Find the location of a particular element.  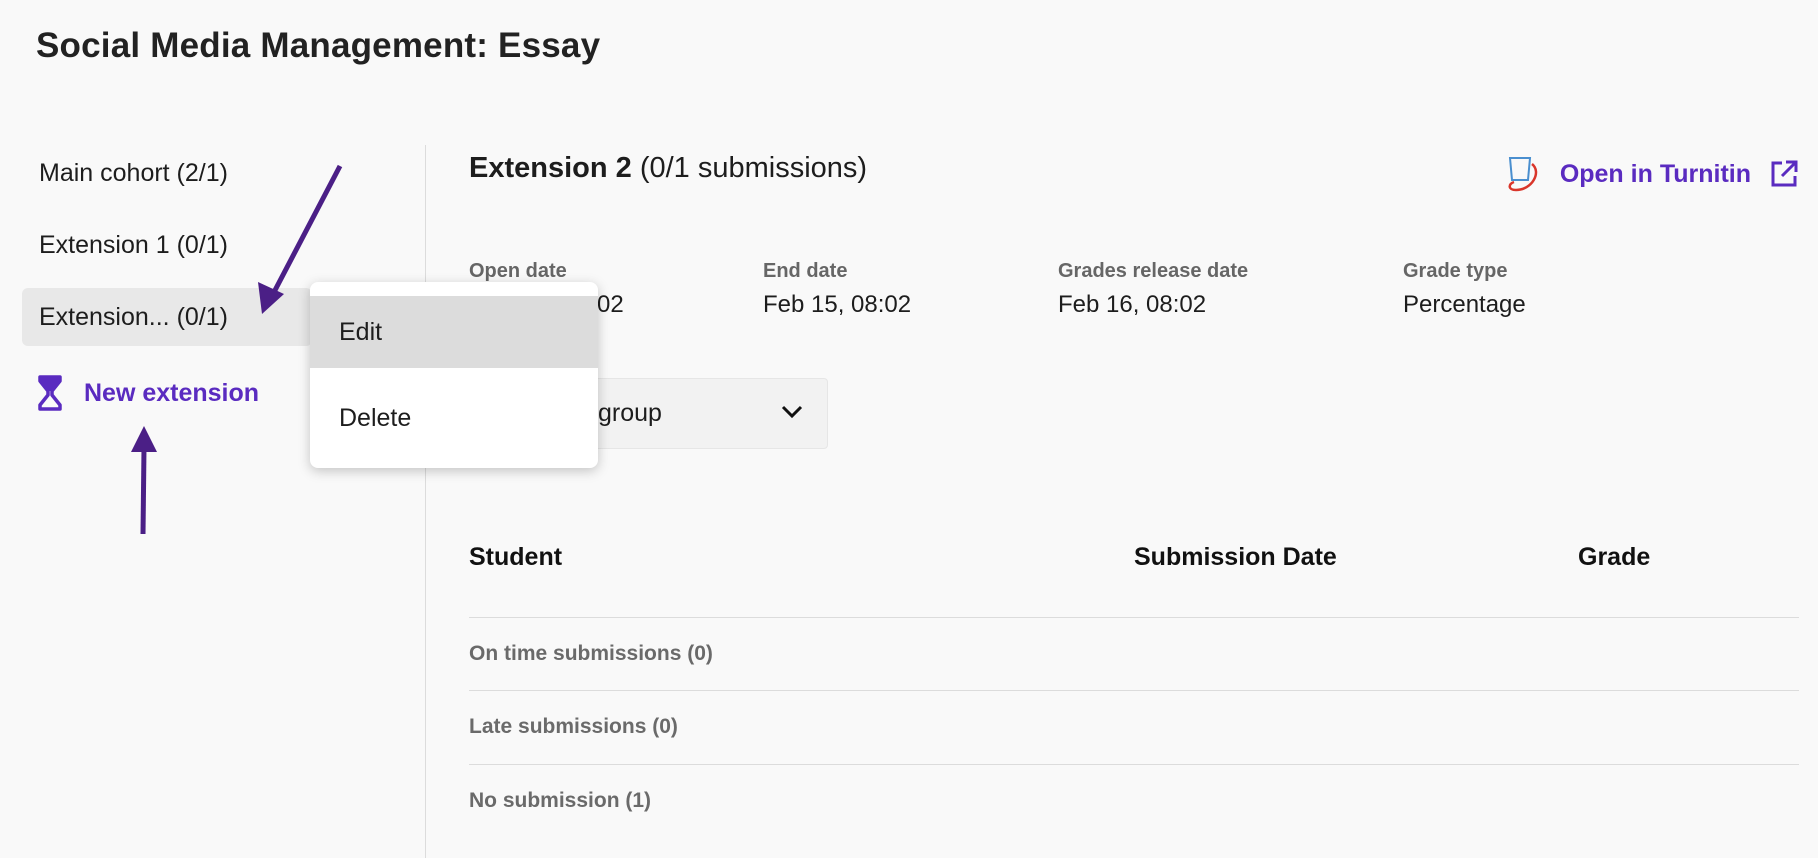

menu-item-label: Delete is located at coordinates (375, 417).